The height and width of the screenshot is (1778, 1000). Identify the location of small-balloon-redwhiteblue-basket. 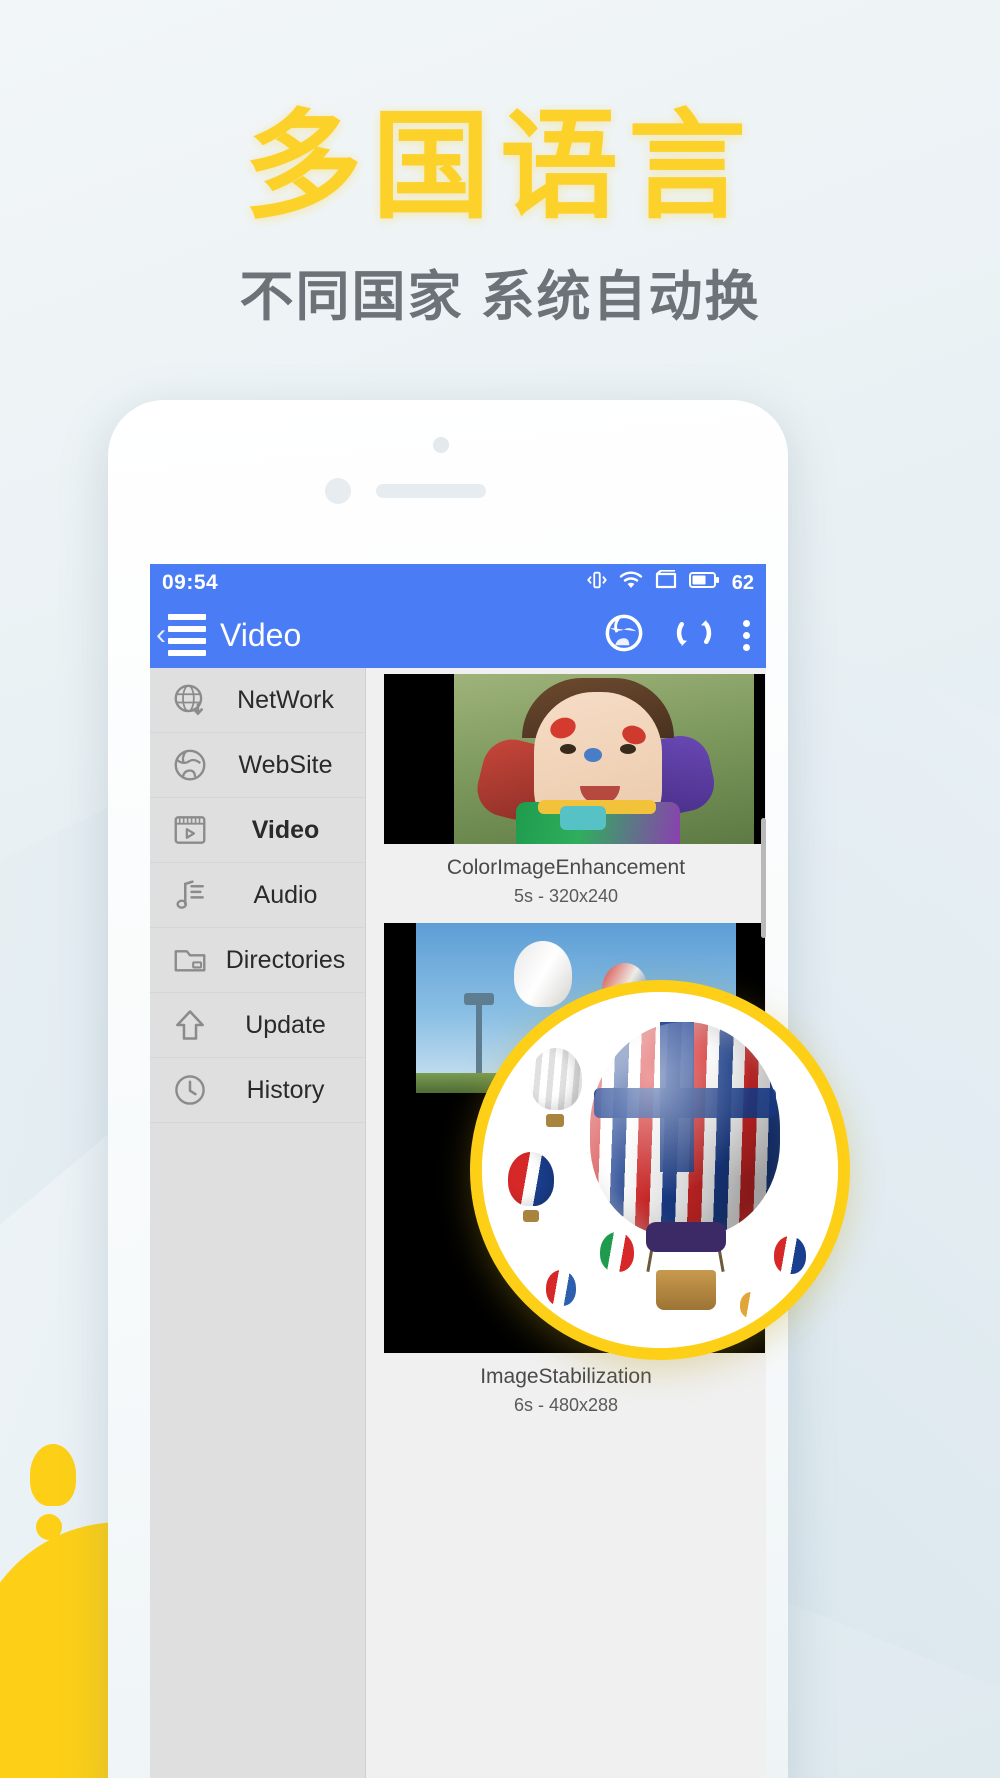
(531, 1216).